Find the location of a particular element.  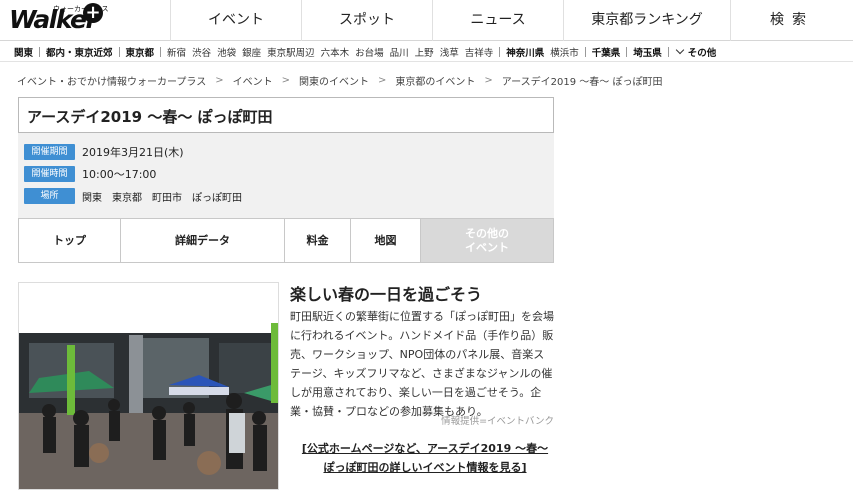

area-link: 上野 is located at coordinates (424, 52).